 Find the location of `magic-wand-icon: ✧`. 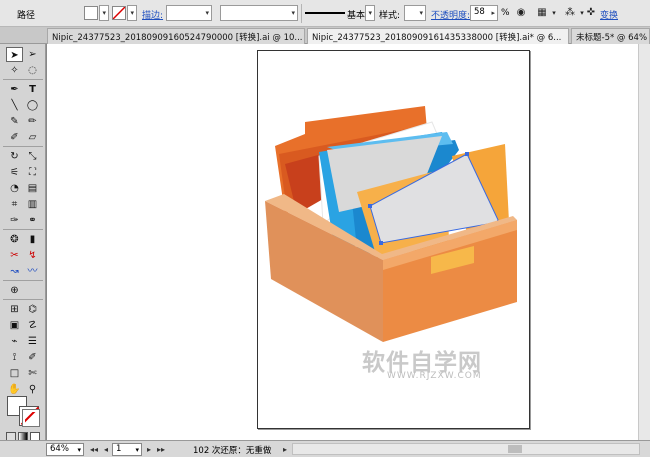

magic-wand-icon: ✧ is located at coordinates (14, 70).